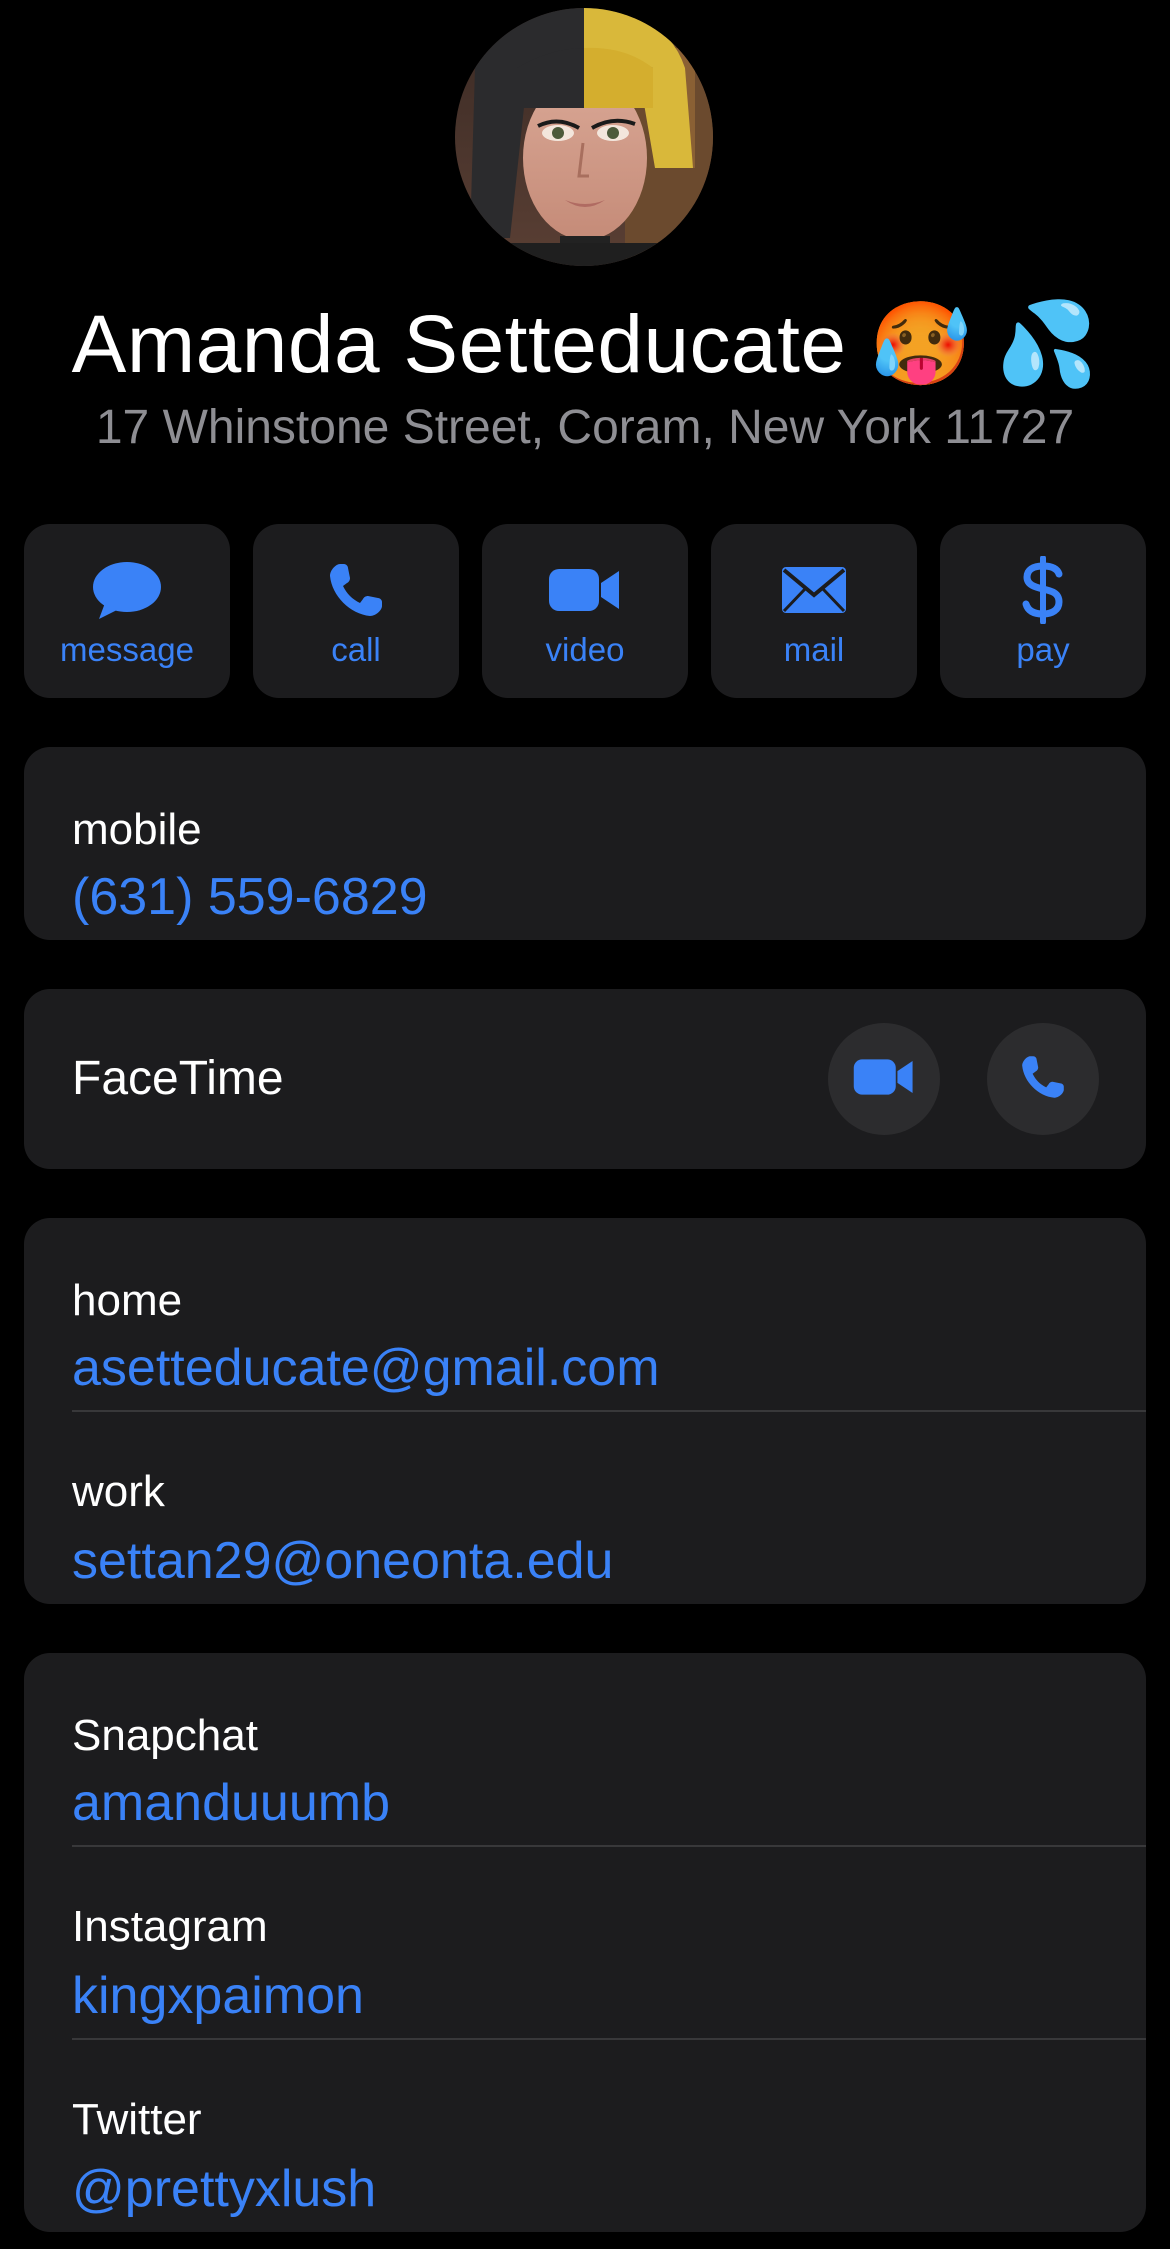 The height and width of the screenshot is (2249, 1170). I want to click on social-label: Instagram, so click(170, 1926).